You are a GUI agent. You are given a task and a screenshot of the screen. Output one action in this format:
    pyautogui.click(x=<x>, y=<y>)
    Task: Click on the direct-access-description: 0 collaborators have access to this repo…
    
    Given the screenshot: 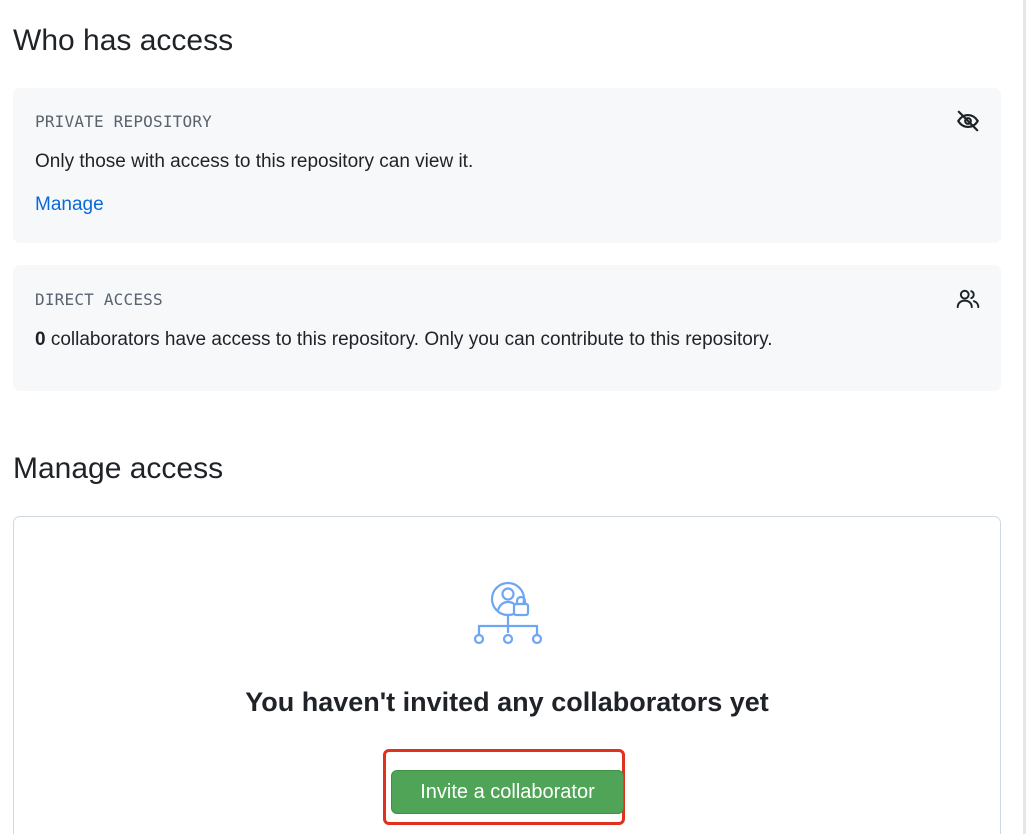 What is the action you would take?
    pyautogui.click(x=404, y=340)
    